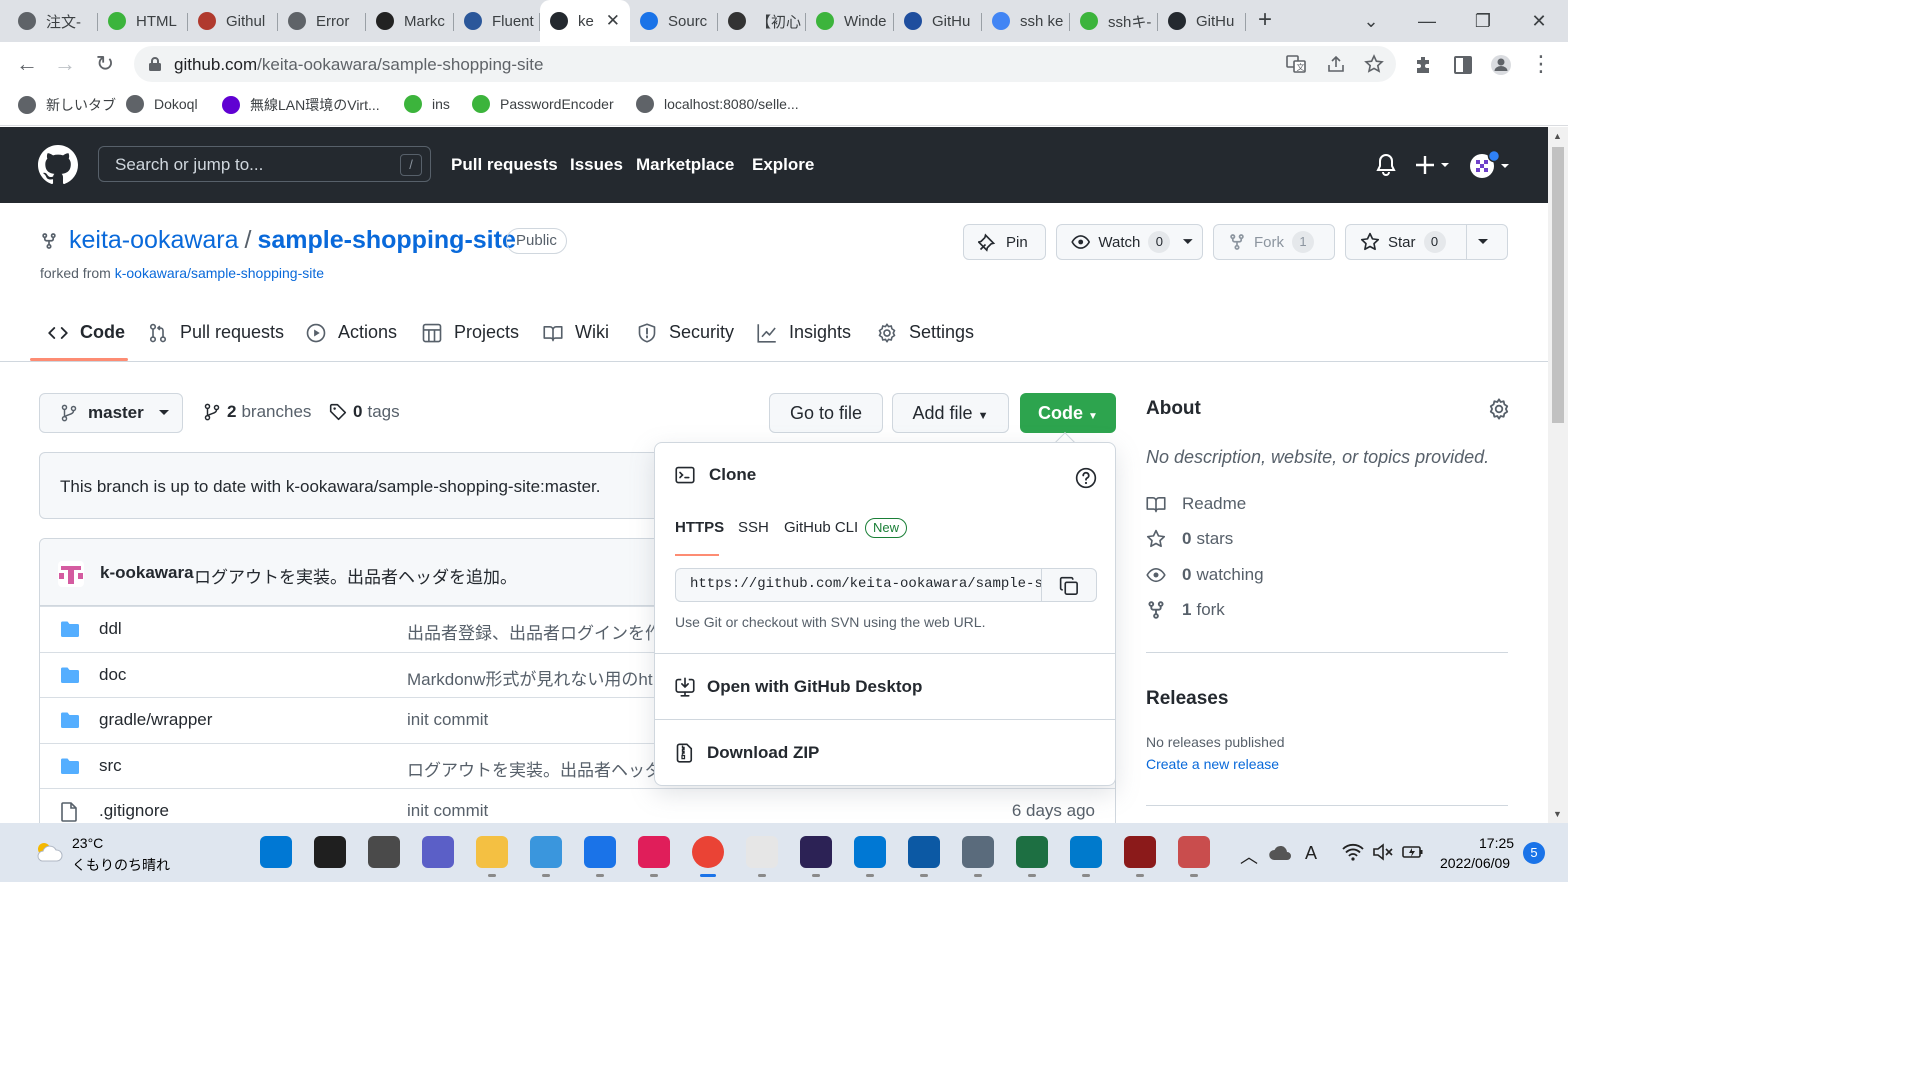 This screenshot has width=1920, height=1080. Describe the element at coordinates (1069, 585) in the screenshot. I see `copy-url-button` at that location.